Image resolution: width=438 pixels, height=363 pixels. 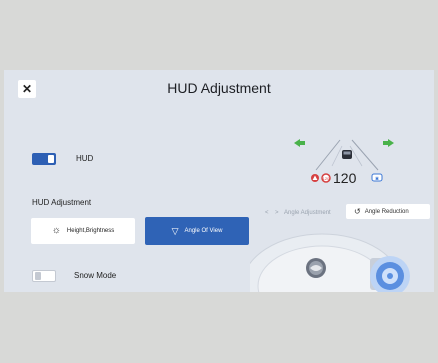 I want to click on car-icon, so click(x=347, y=154).